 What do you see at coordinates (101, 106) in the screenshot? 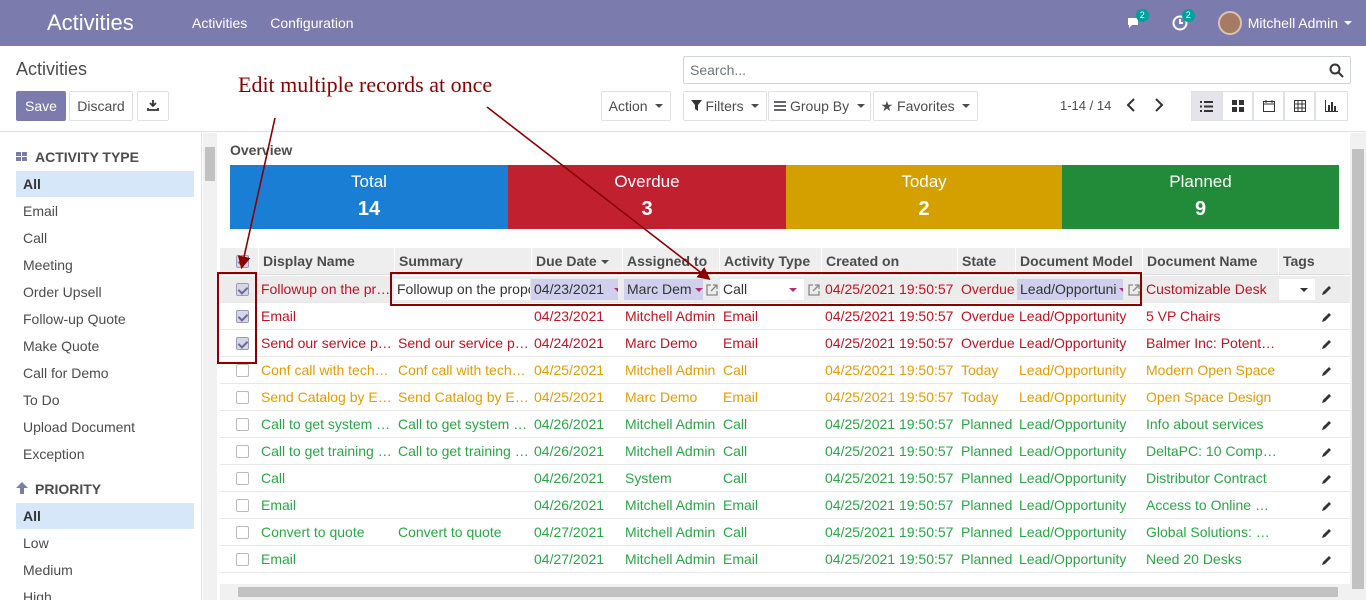
I see `discard-button: Discard` at bounding box center [101, 106].